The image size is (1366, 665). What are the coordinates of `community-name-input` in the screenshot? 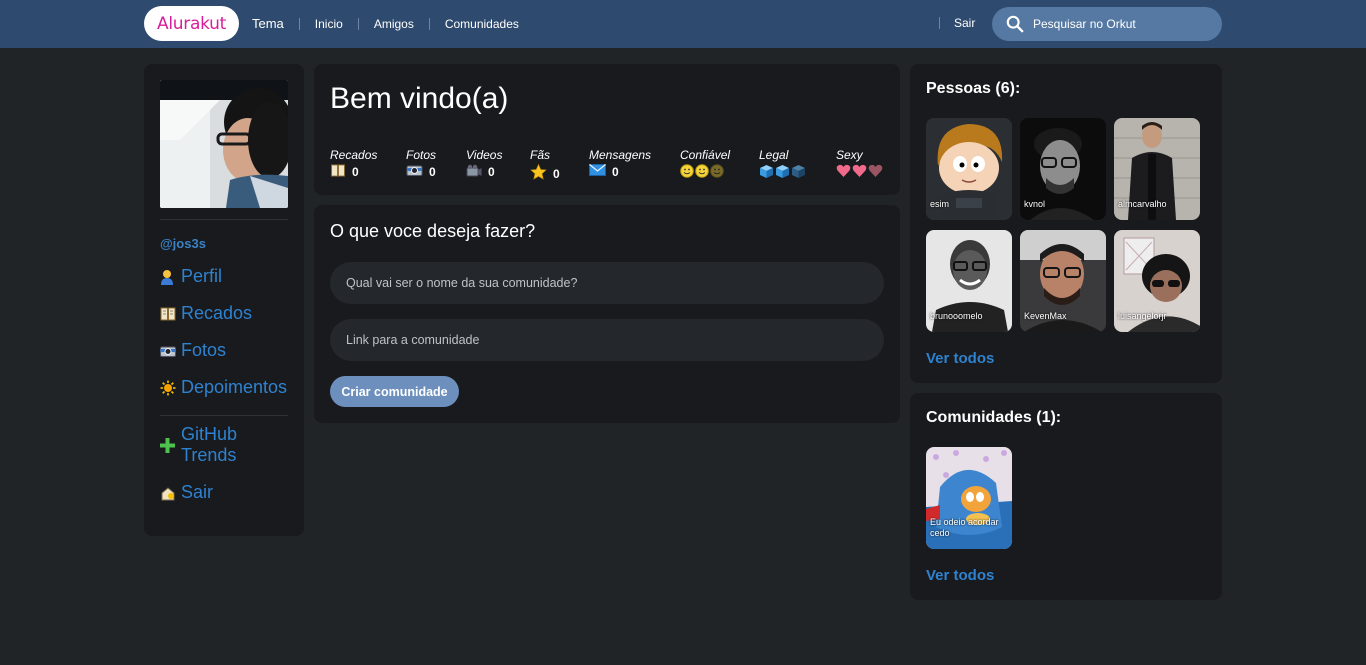 It's located at (607, 283).